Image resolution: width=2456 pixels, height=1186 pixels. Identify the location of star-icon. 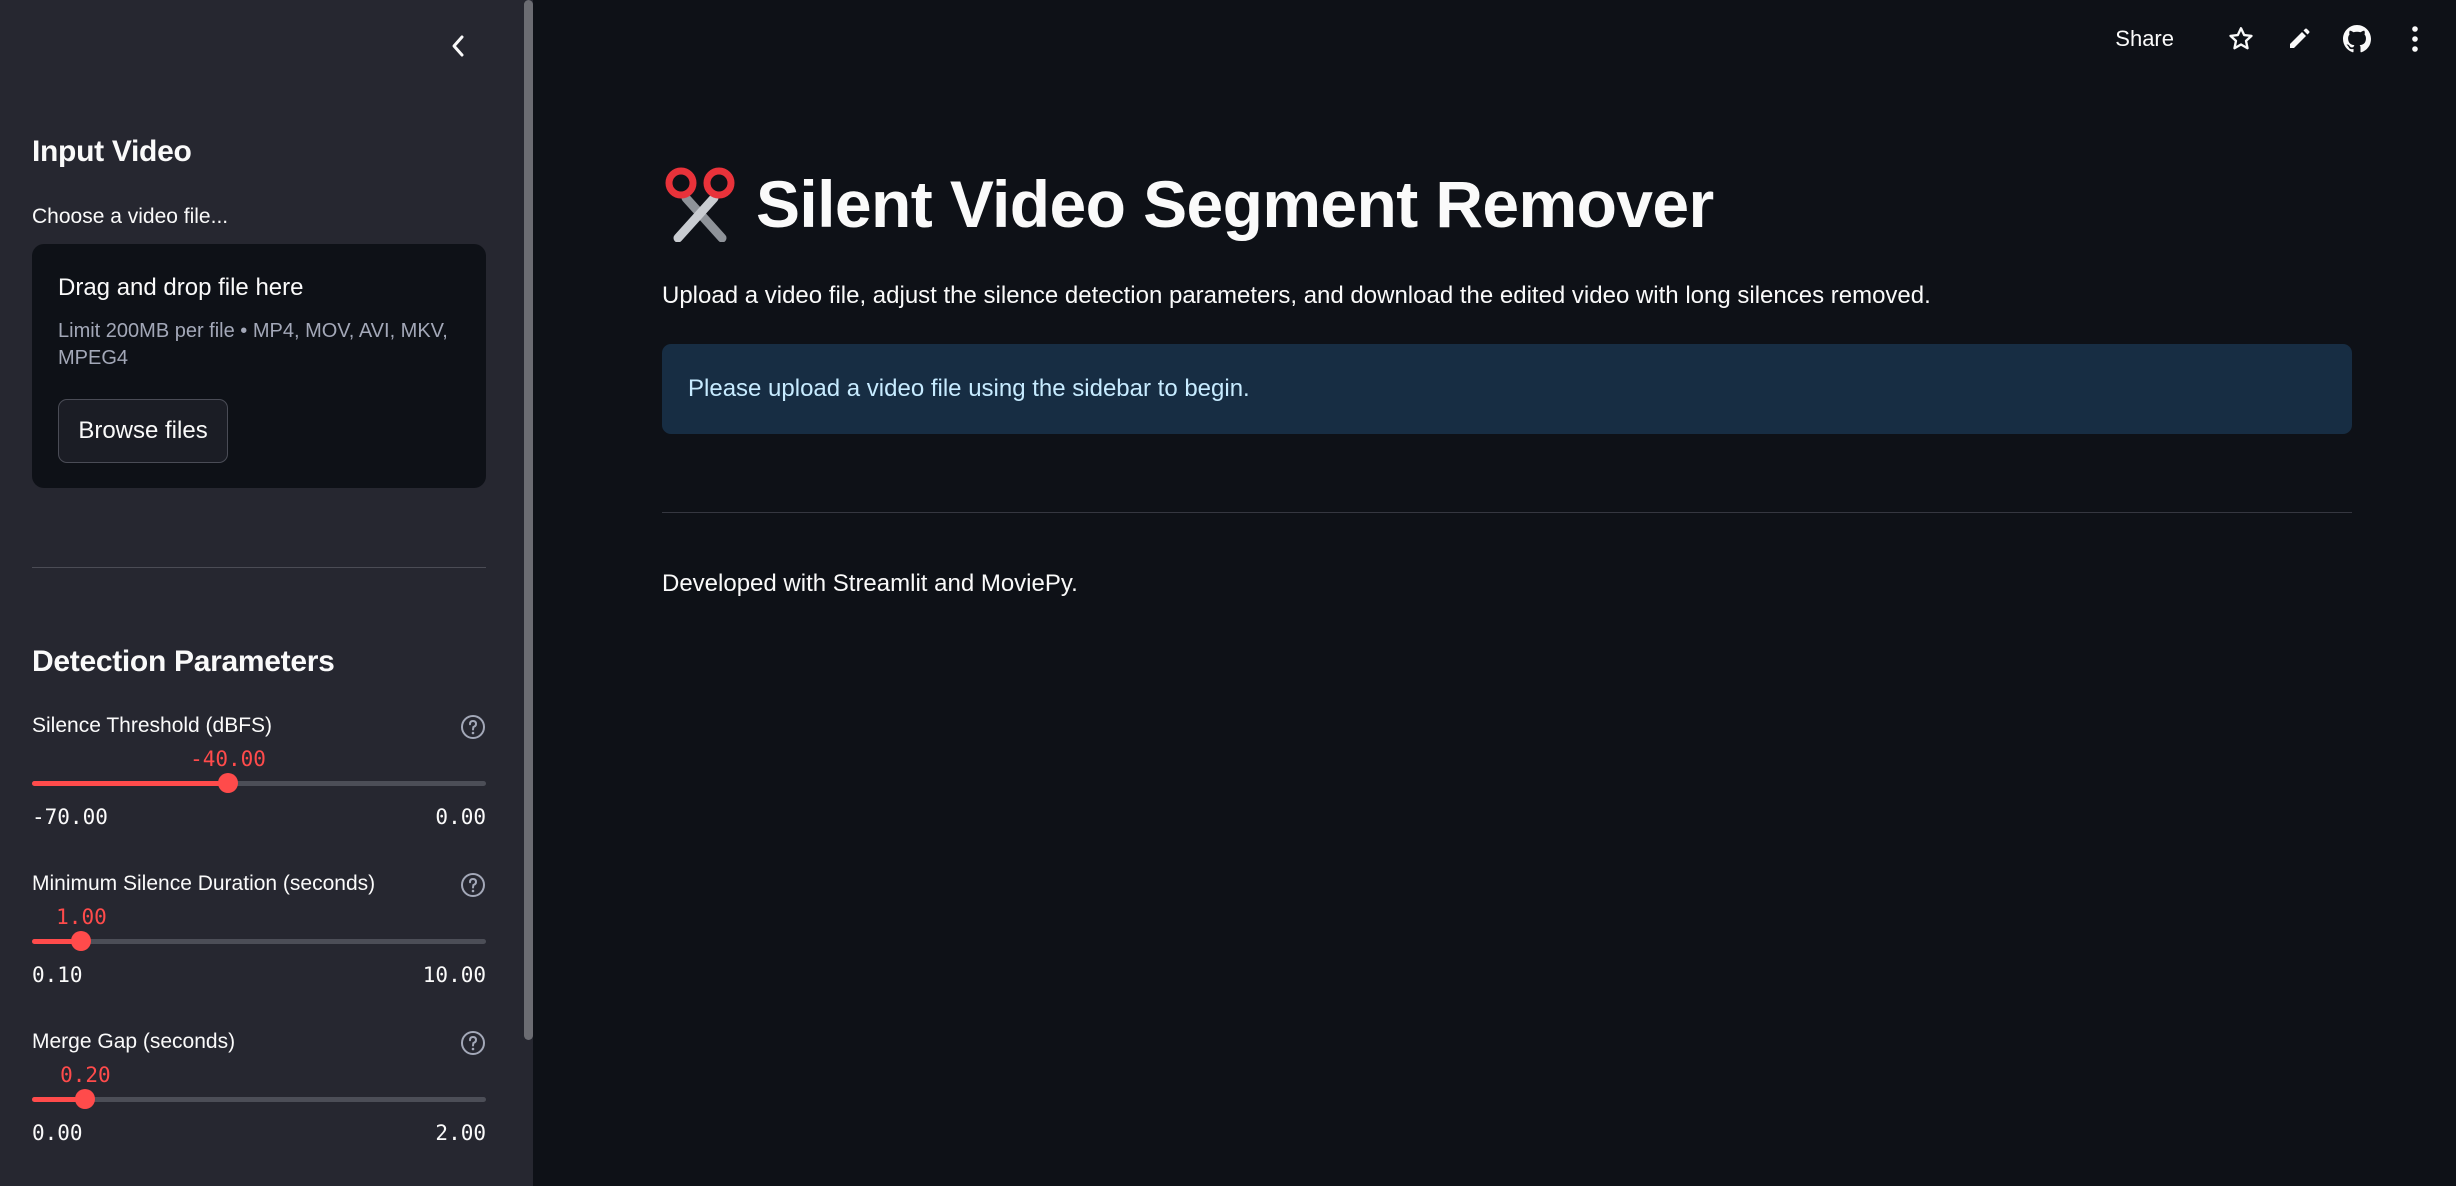
(2241, 38).